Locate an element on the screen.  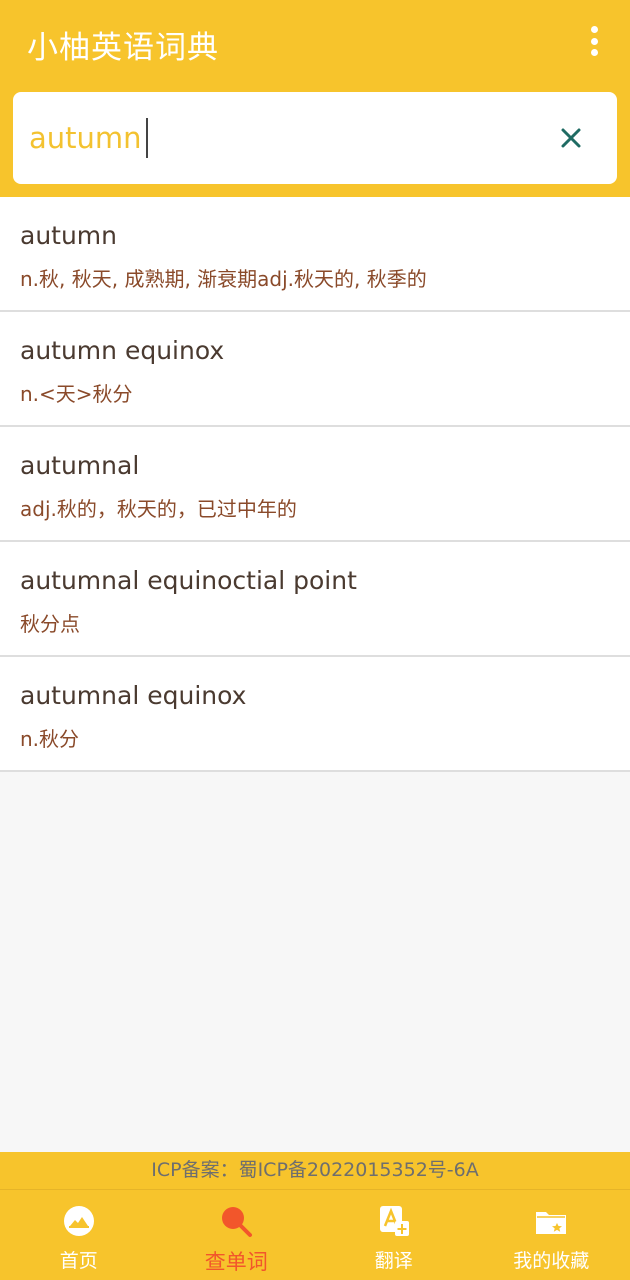
nav-item-lookup: 查单词 is located at coordinates (237, 1235).